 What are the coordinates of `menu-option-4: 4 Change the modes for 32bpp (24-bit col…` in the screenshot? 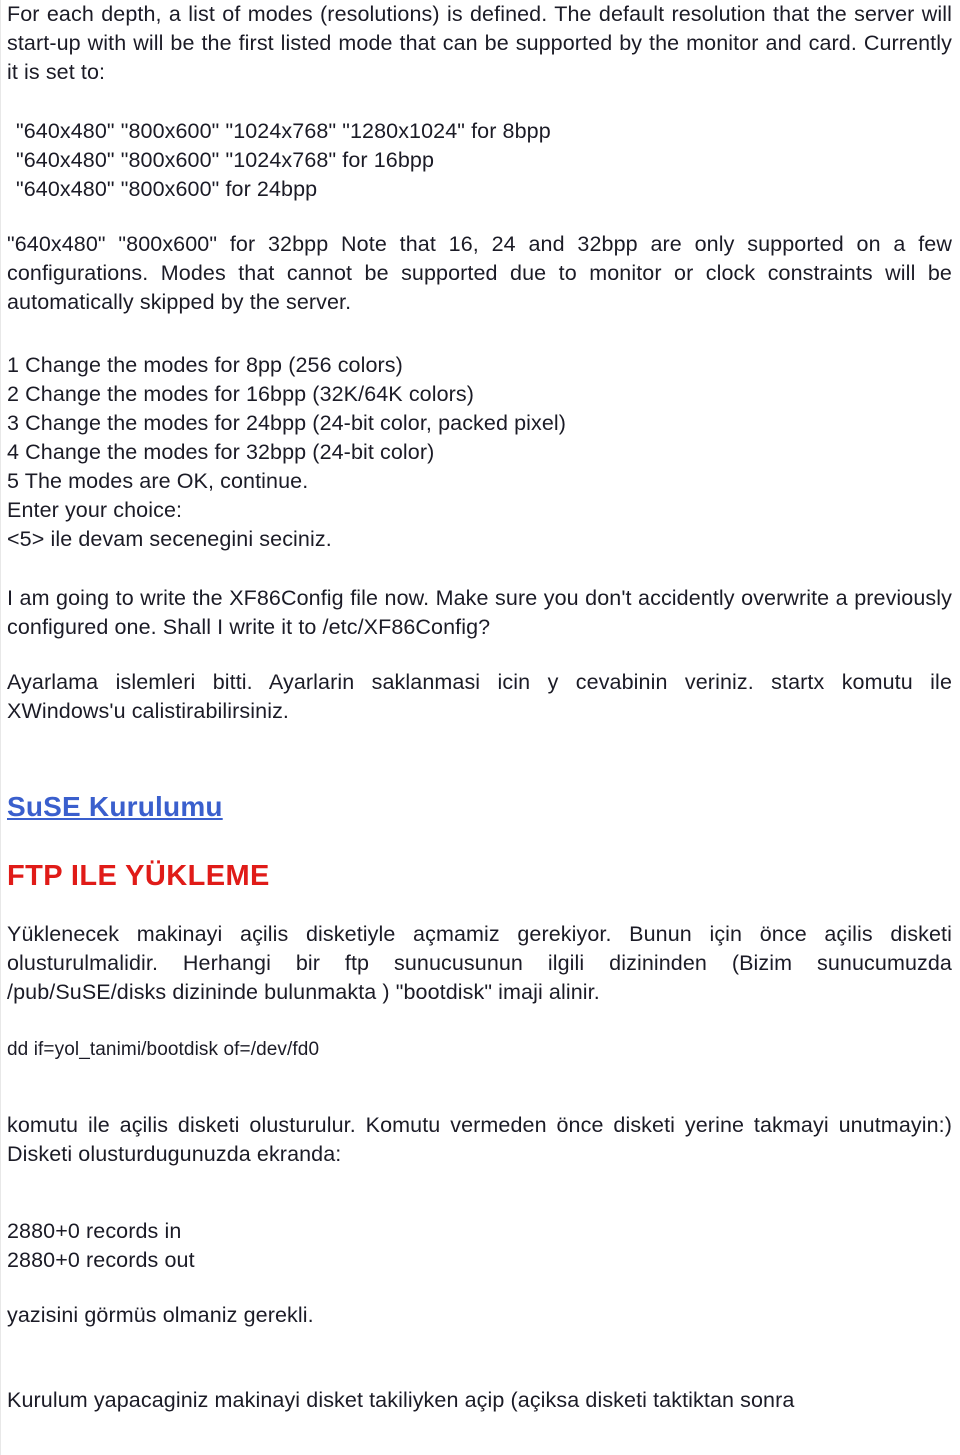 It's located at (221, 452).